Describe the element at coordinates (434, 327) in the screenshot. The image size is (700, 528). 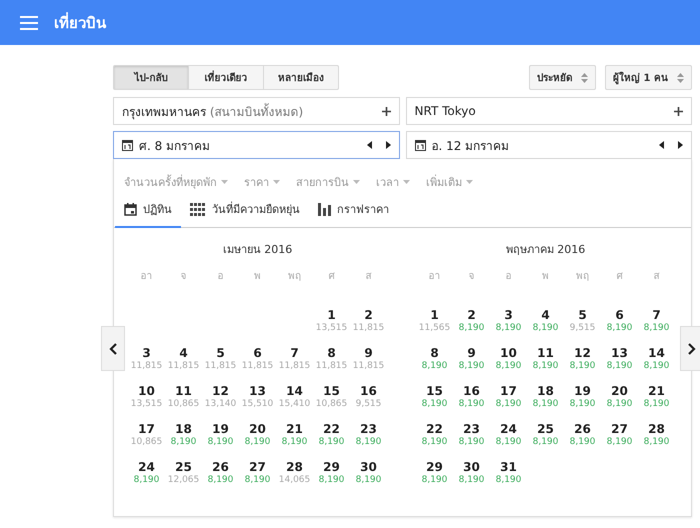
I see `calendar-day: 1 11,565` at that location.